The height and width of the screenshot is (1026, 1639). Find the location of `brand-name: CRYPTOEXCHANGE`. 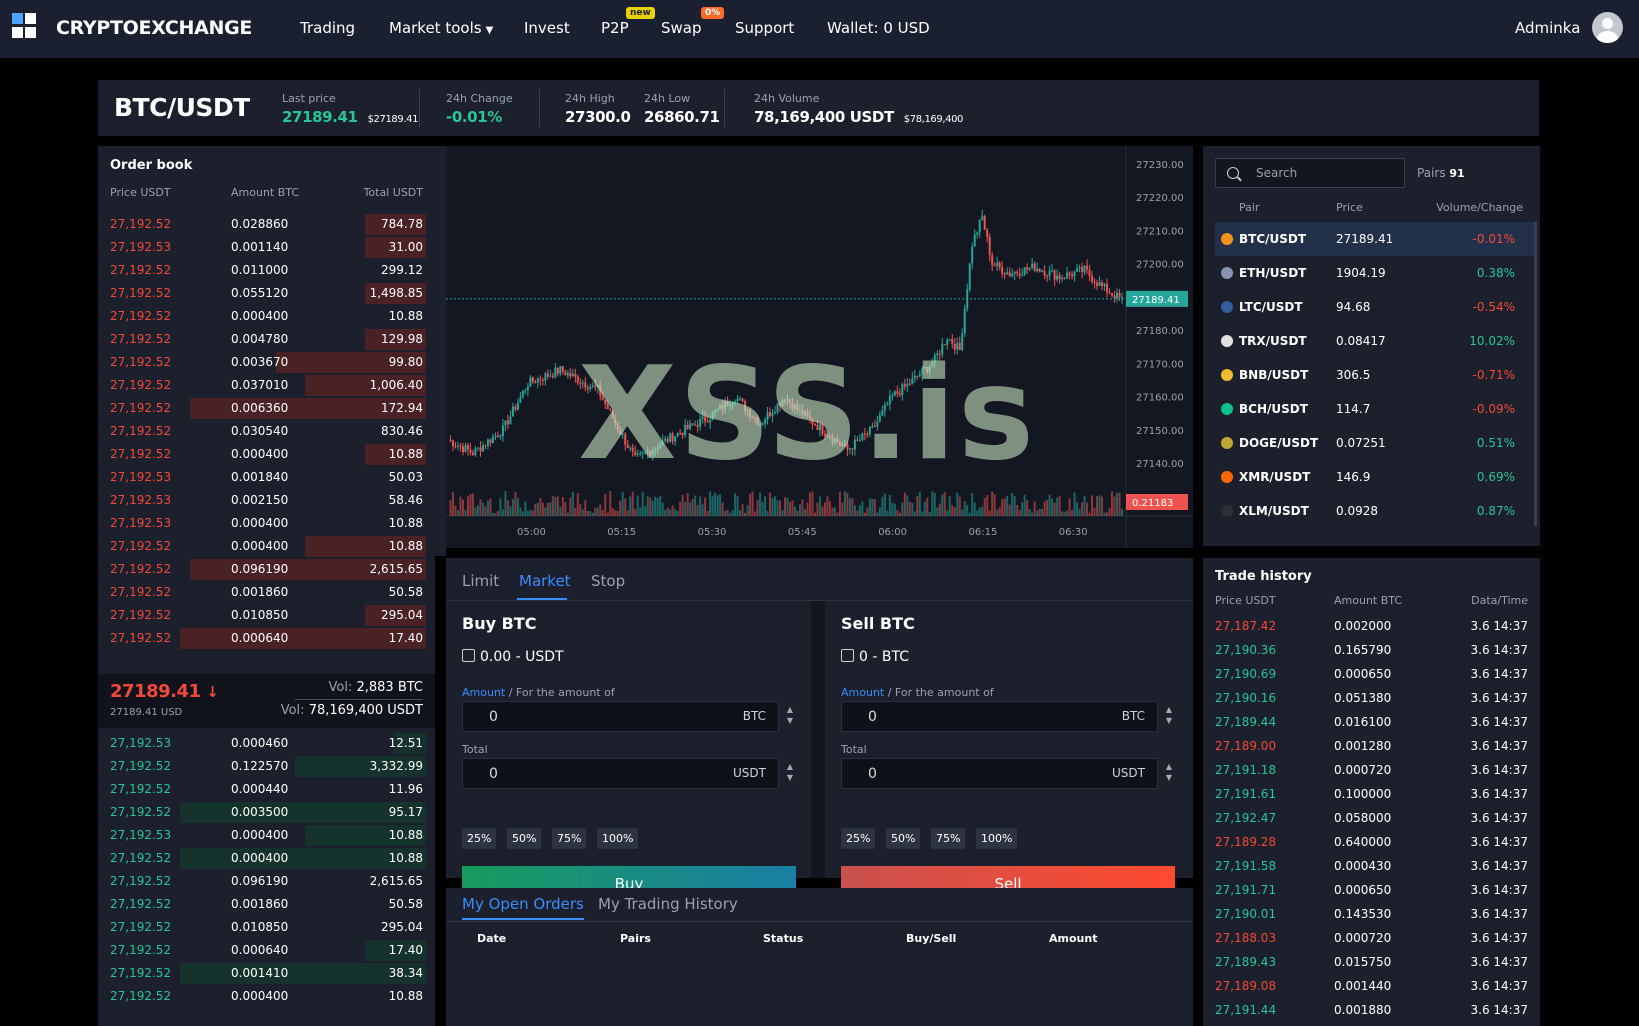

brand-name: CRYPTOEXCHANGE is located at coordinates (154, 28).